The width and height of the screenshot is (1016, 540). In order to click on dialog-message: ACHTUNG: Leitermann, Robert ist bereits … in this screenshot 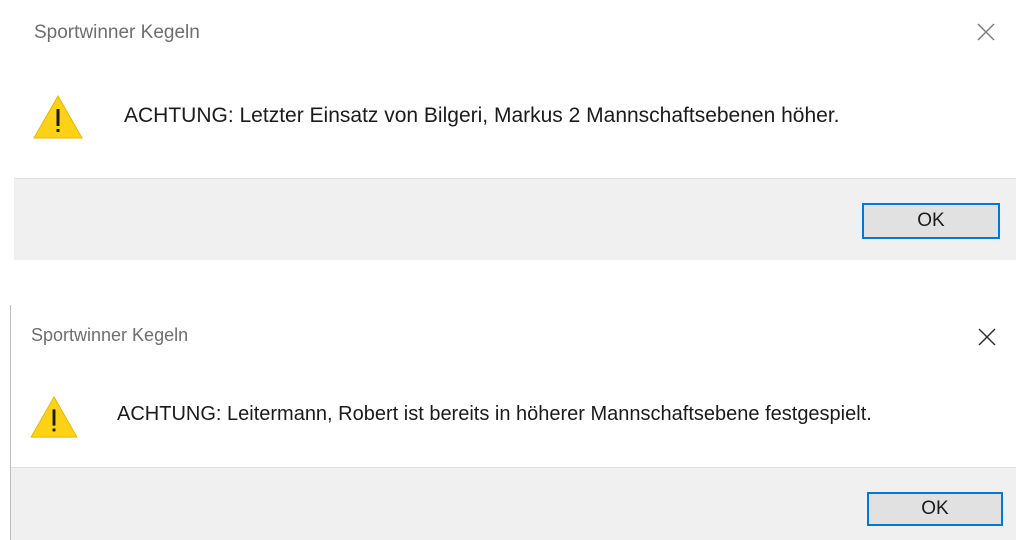, I will do `click(494, 414)`.